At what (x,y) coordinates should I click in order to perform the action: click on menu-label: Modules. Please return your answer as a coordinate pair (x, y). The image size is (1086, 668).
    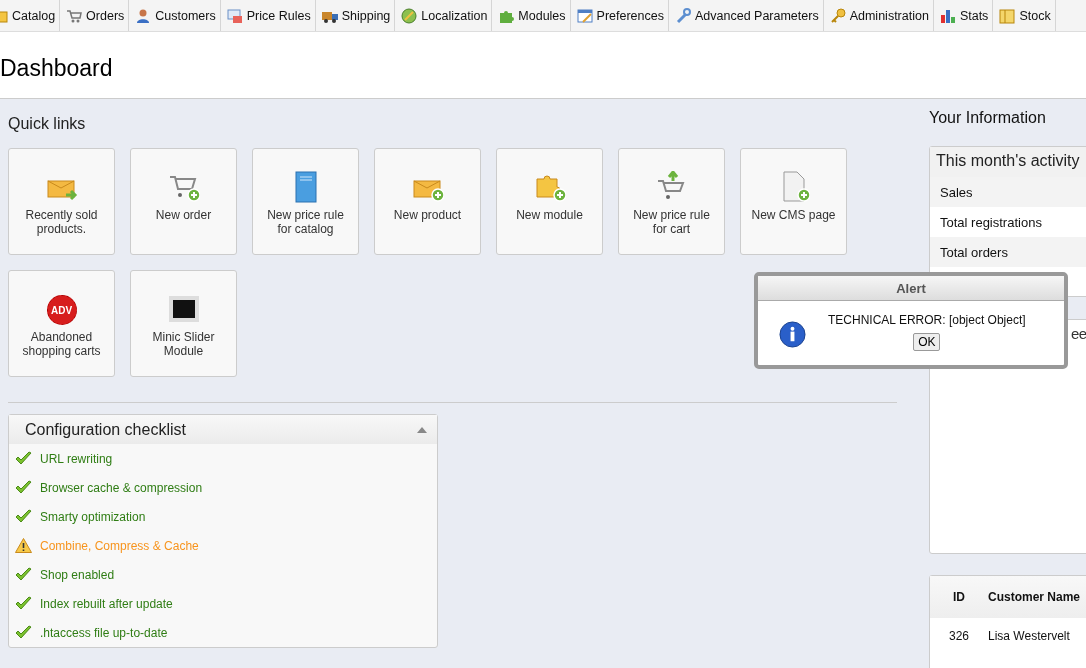
    Looking at the image, I should click on (542, 15).